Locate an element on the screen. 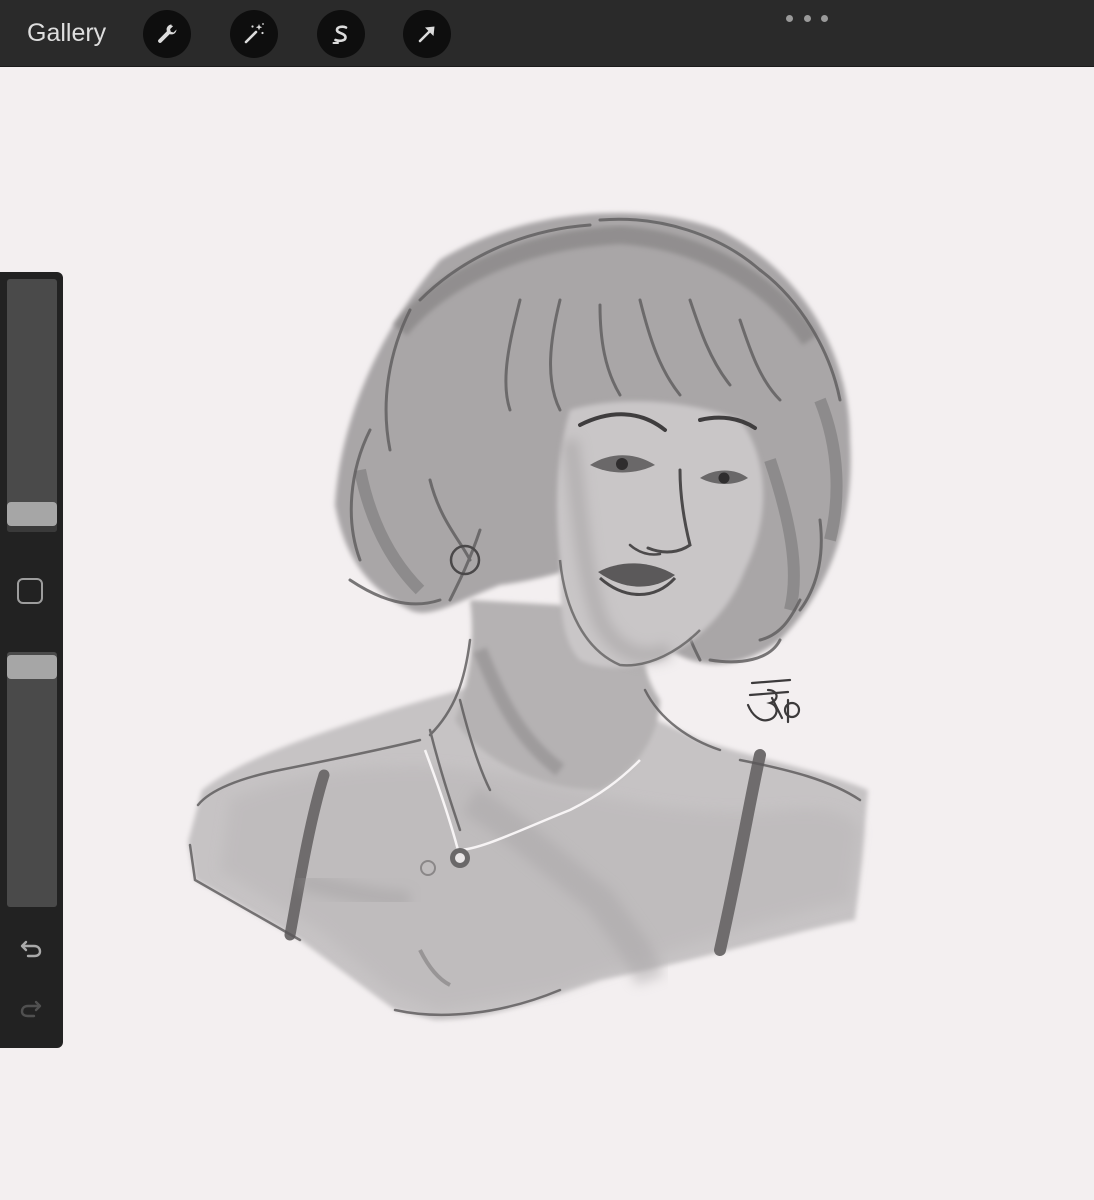 The width and height of the screenshot is (1094, 1200). top-toolbar: Gallery is located at coordinates (547, 33).